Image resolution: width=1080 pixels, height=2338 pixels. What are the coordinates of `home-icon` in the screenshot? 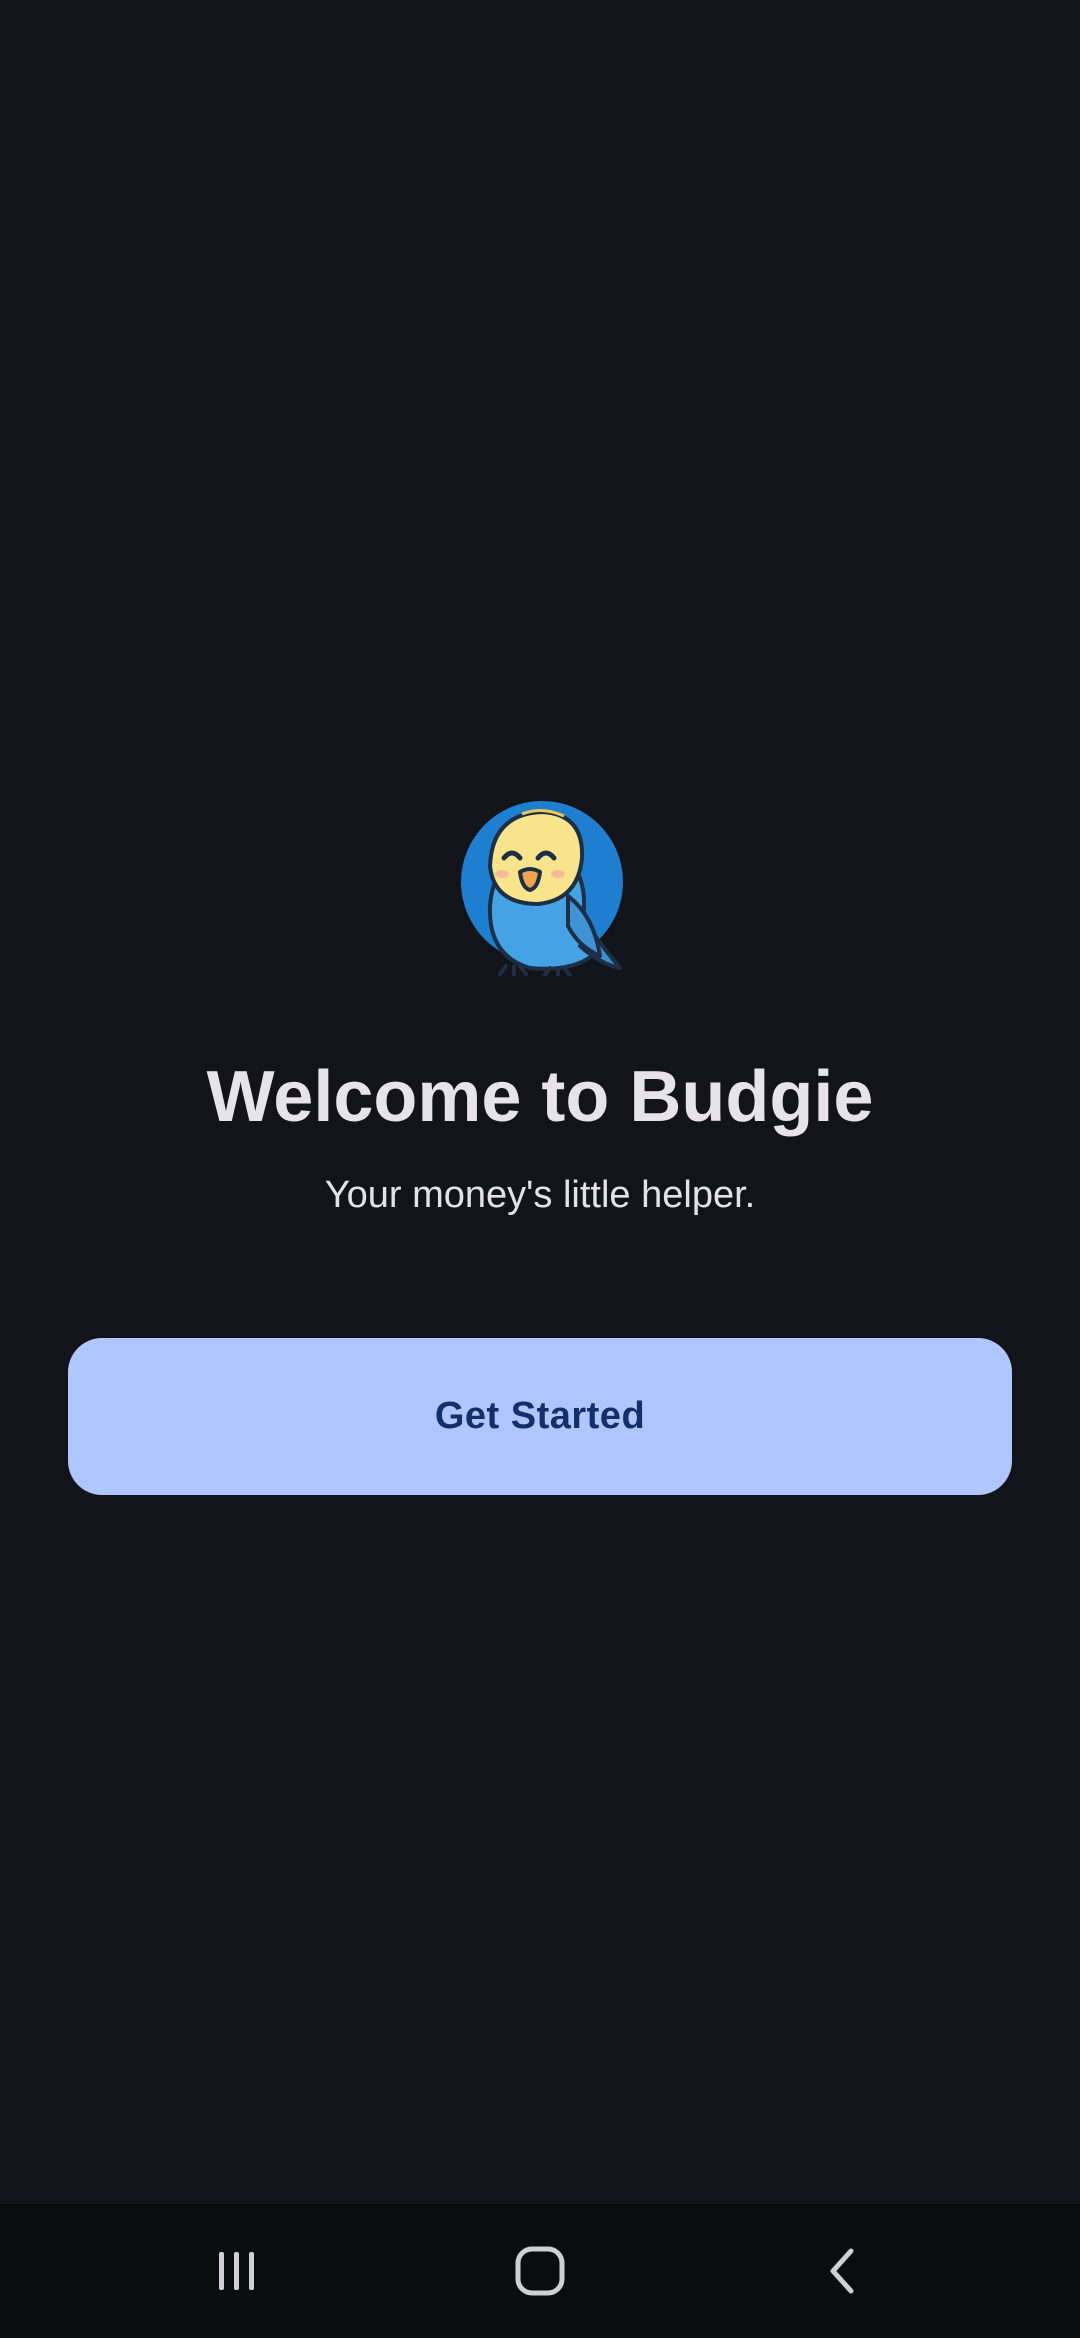 It's located at (540, 2271).